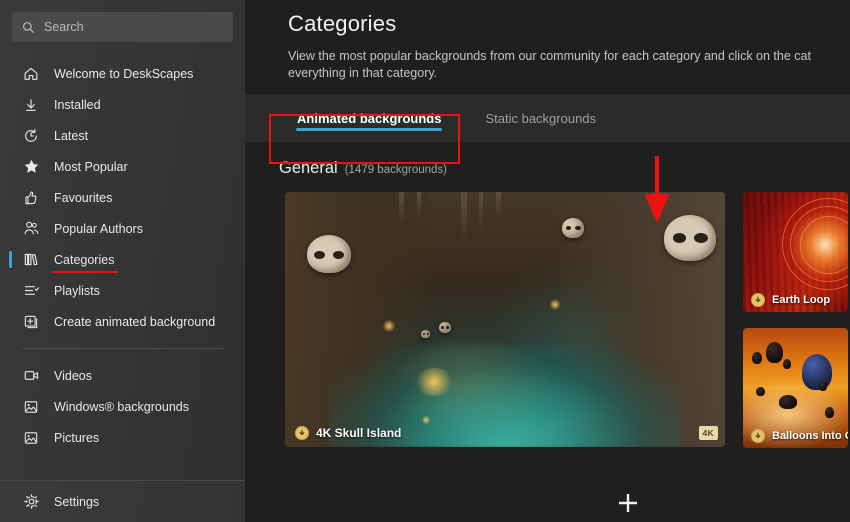  I want to click on search-container: Search, so click(122, 21).